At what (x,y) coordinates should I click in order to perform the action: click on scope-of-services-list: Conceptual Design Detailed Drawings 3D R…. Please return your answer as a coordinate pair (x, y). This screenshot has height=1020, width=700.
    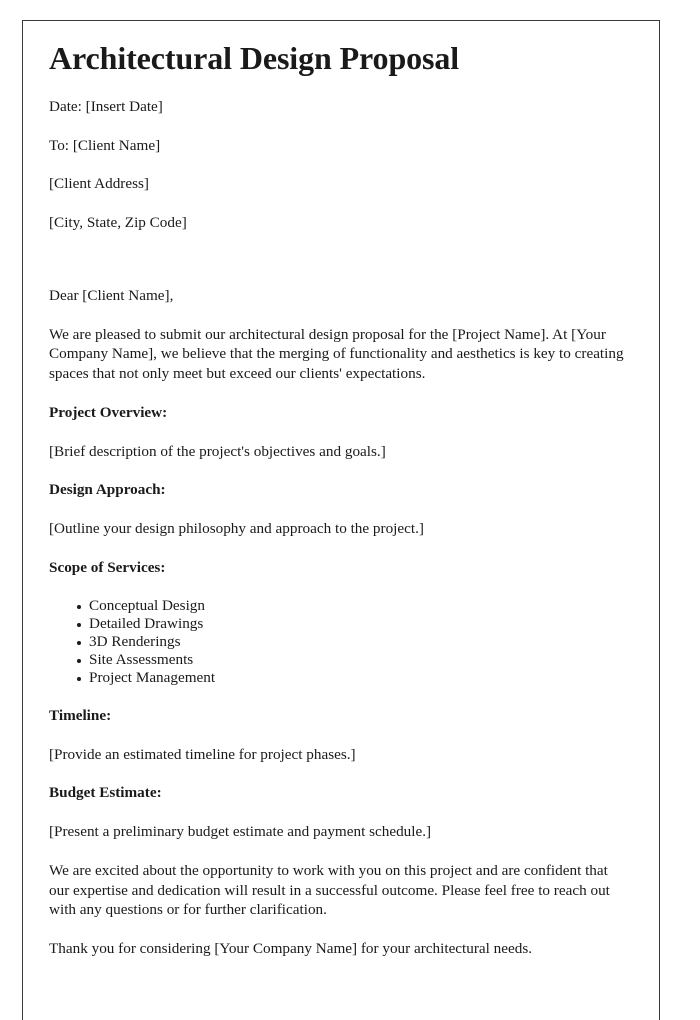
    Looking at the image, I should click on (338, 642).